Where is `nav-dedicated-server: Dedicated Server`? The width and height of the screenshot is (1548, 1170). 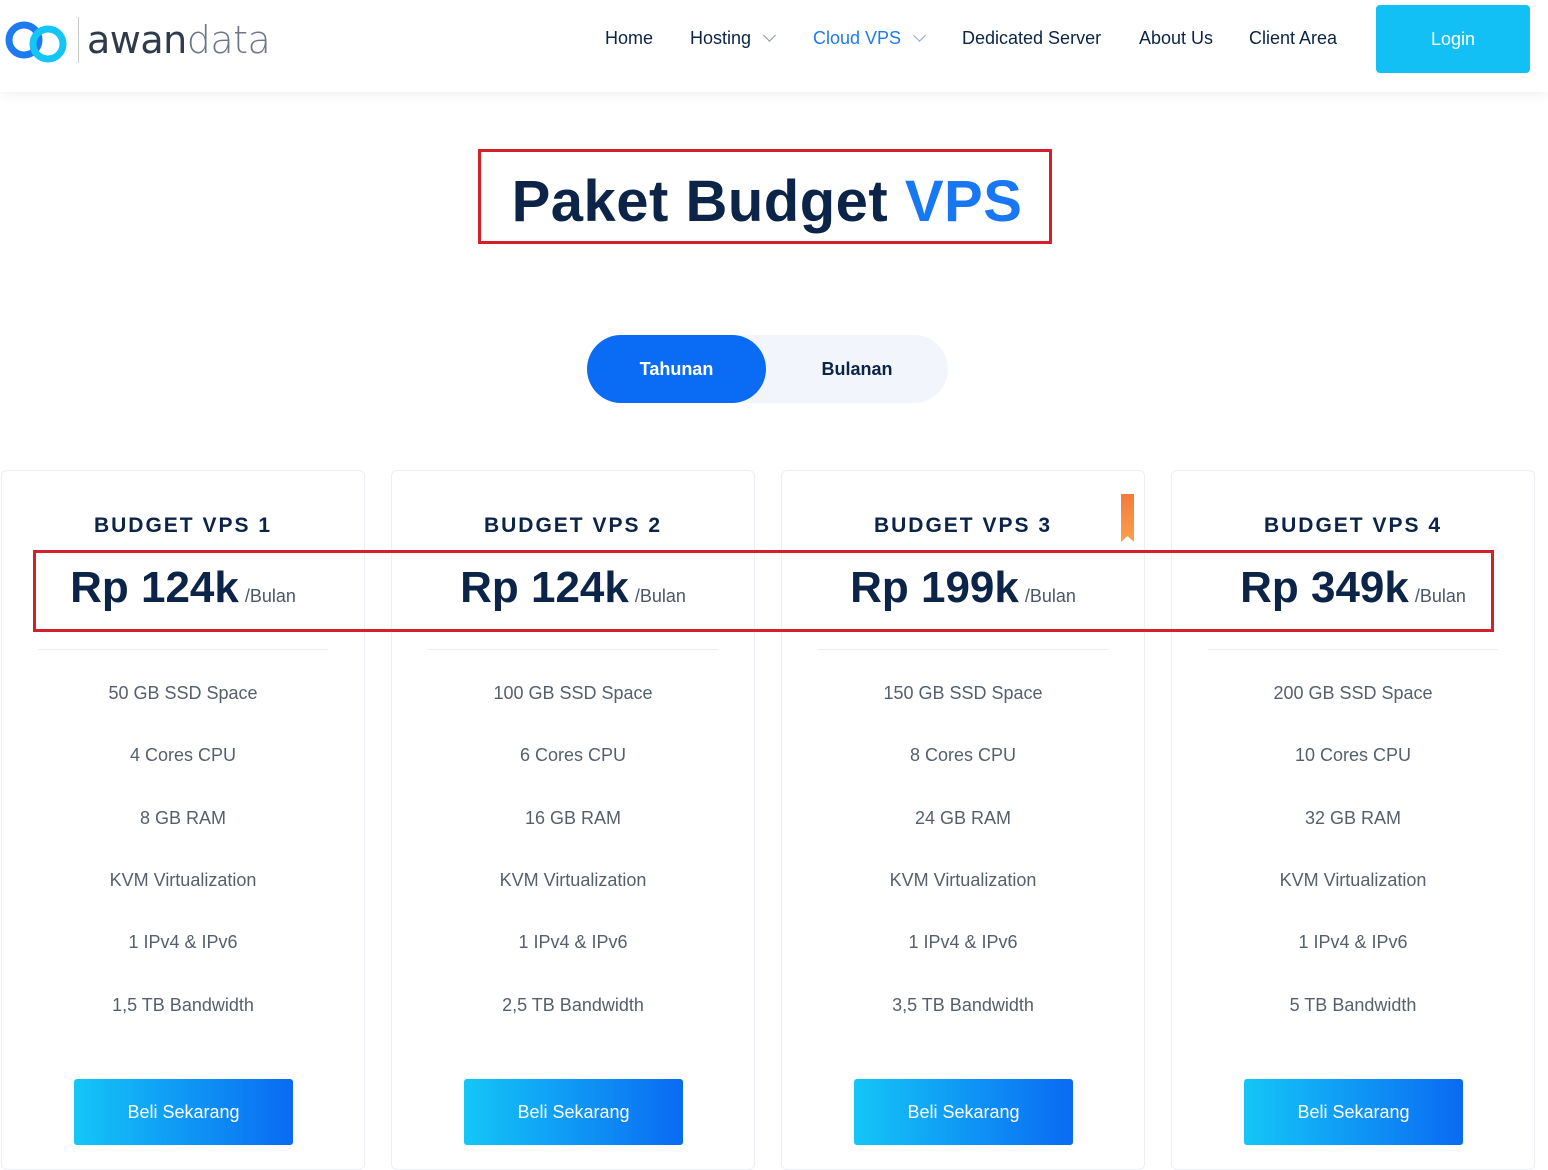
nav-dedicated-server: Dedicated Server is located at coordinates (1031, 38).